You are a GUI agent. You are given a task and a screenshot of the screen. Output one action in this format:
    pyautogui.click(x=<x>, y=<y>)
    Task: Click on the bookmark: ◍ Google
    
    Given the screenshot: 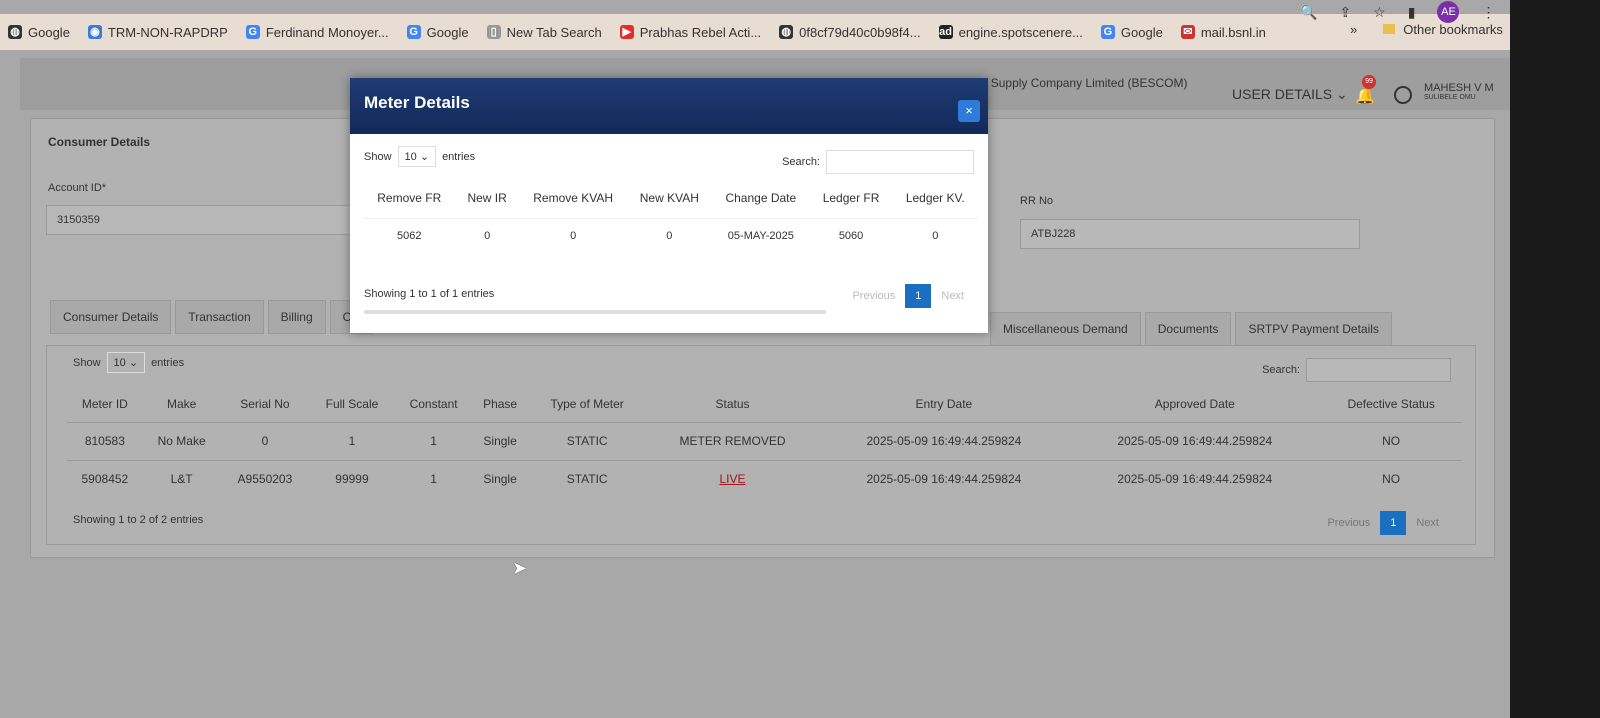 What is the action you would take?
    pyautogui.click(x=39, y=32)
    